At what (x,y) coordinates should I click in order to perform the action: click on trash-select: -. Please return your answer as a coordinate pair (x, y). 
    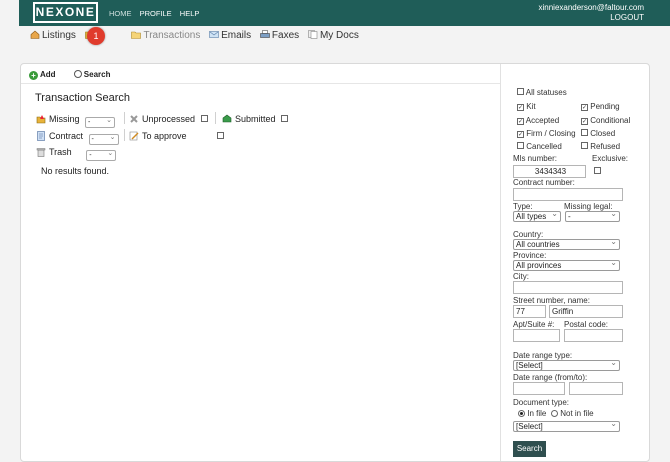
    Looking at the image, I should click on (101, 155).